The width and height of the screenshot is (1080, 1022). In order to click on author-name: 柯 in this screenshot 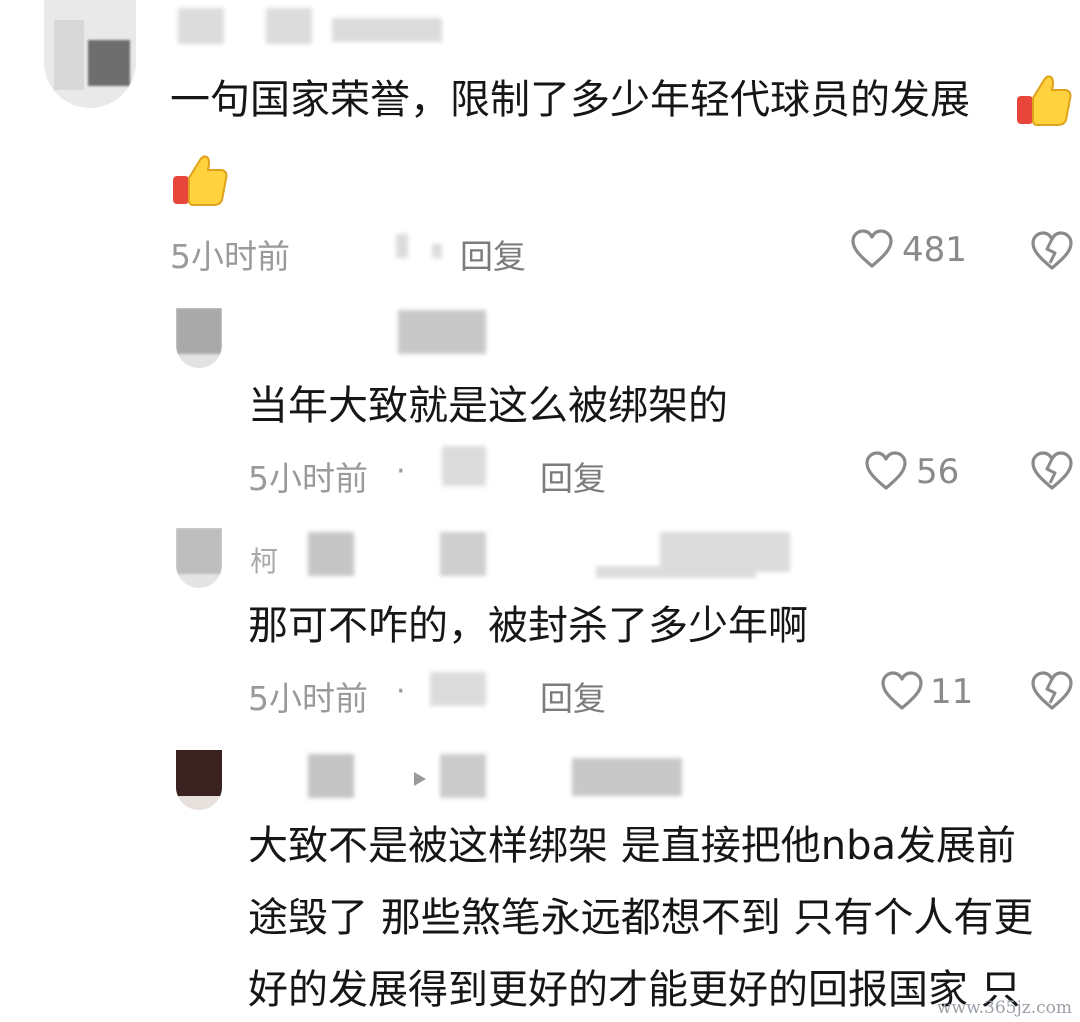, I will do `click(264, 560)`.